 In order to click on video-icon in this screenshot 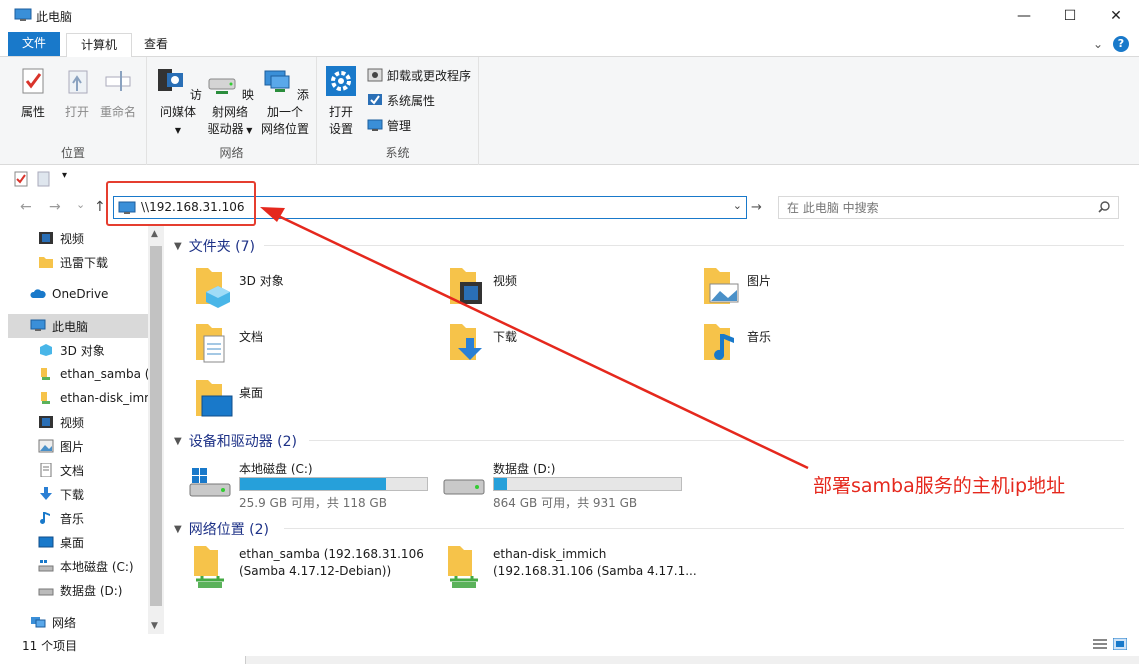, I will do `click(46, 422)`.